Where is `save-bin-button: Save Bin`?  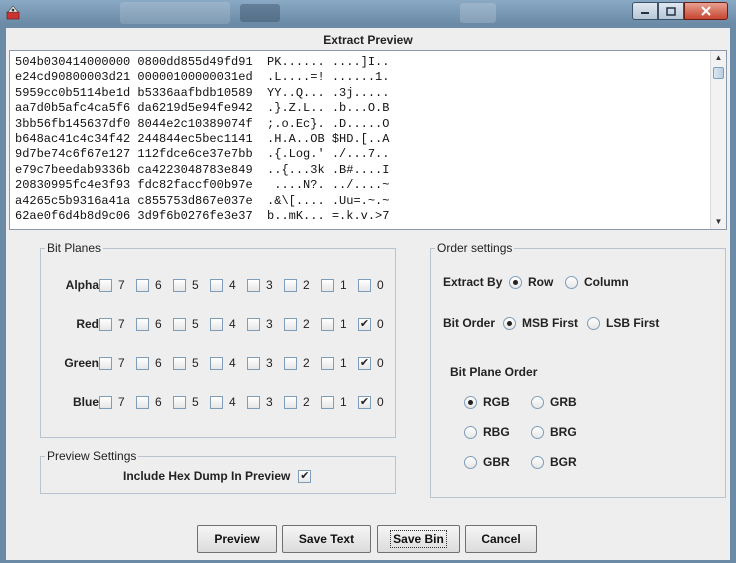
save-bin-button: Save Bin is located at coordinates (418, 539).